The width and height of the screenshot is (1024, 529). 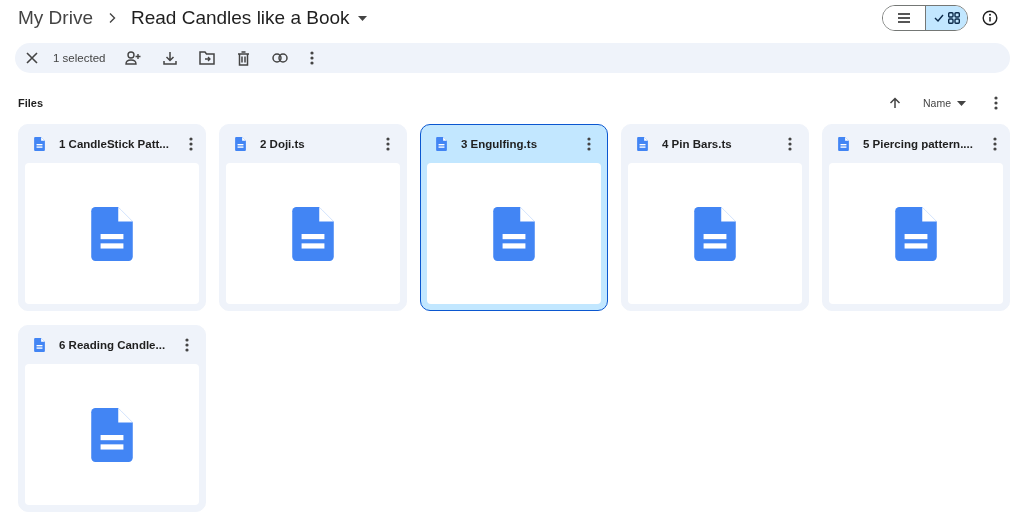 I want to click on add-person-icon, so click(x=133, y=58).